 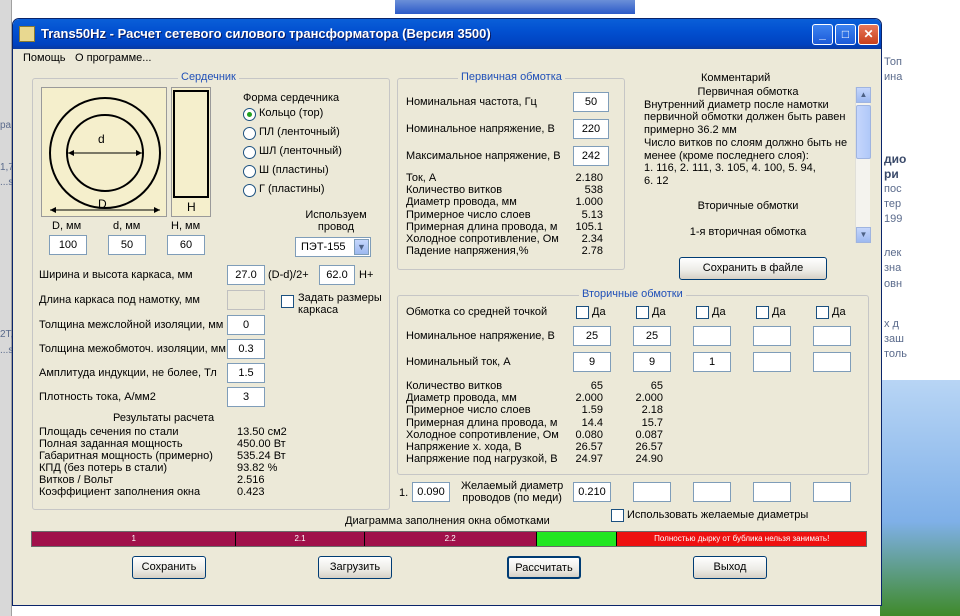 What do you see at coordinates (719, 312) in the screenshot?
I see `midpoint-yes-label-2: Да` at bounding box center [719, 312].